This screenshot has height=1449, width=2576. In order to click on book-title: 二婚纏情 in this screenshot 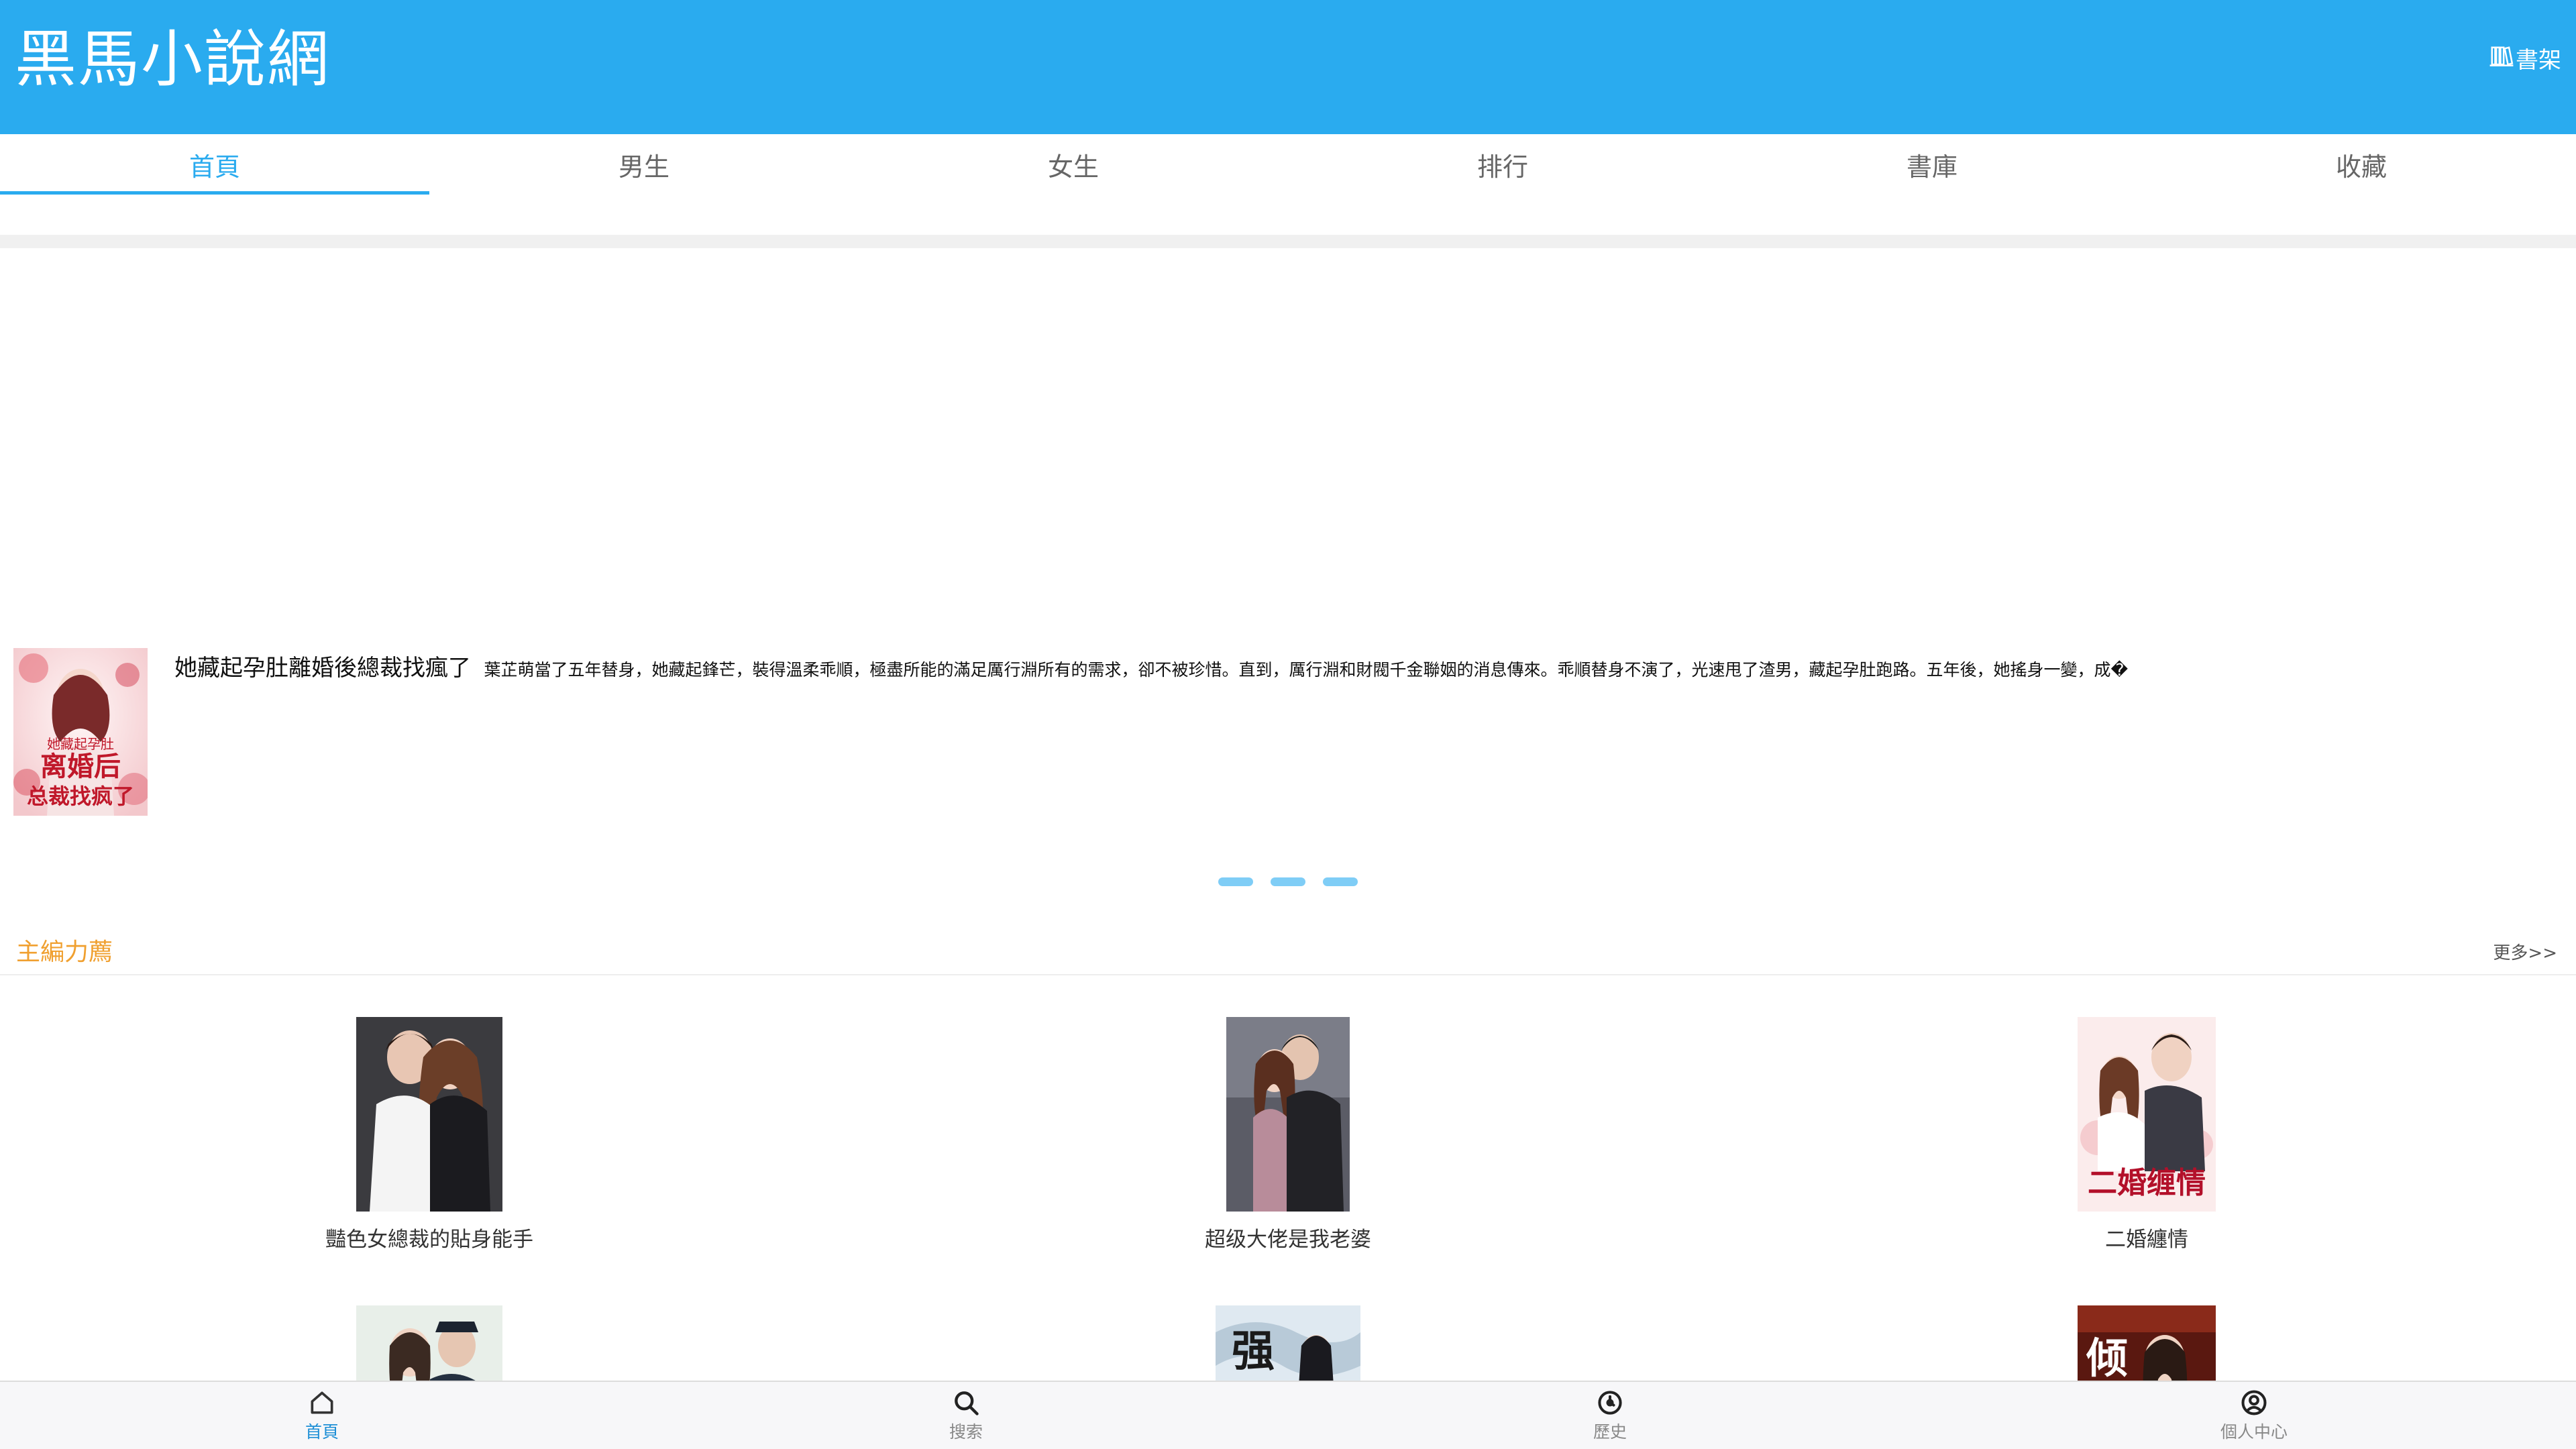, I will do `click(2146, 1239)`.